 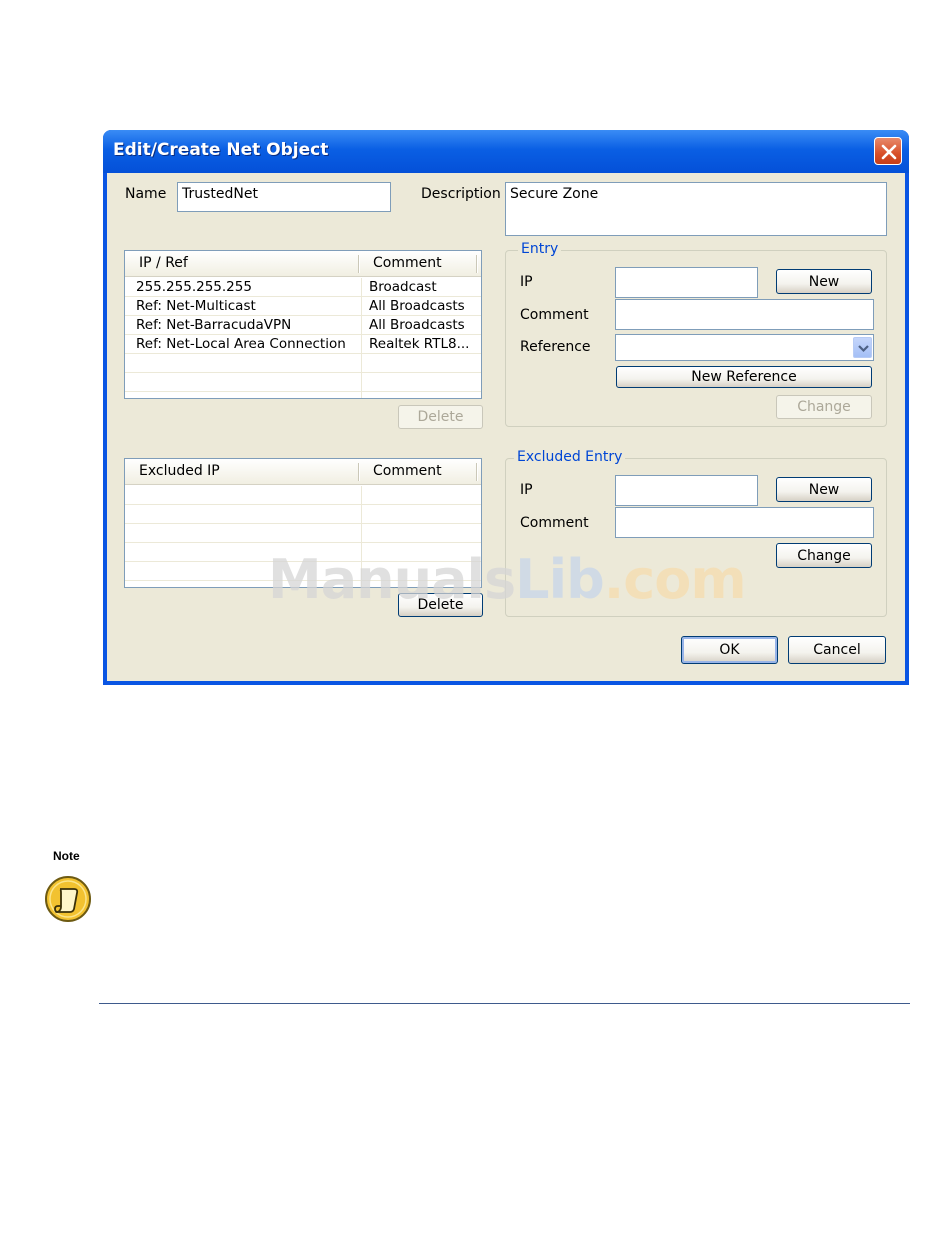 I want to click on table-row: Ref: Net-BarracudaVPN All Broadcasts, so click(x=303, y=325).